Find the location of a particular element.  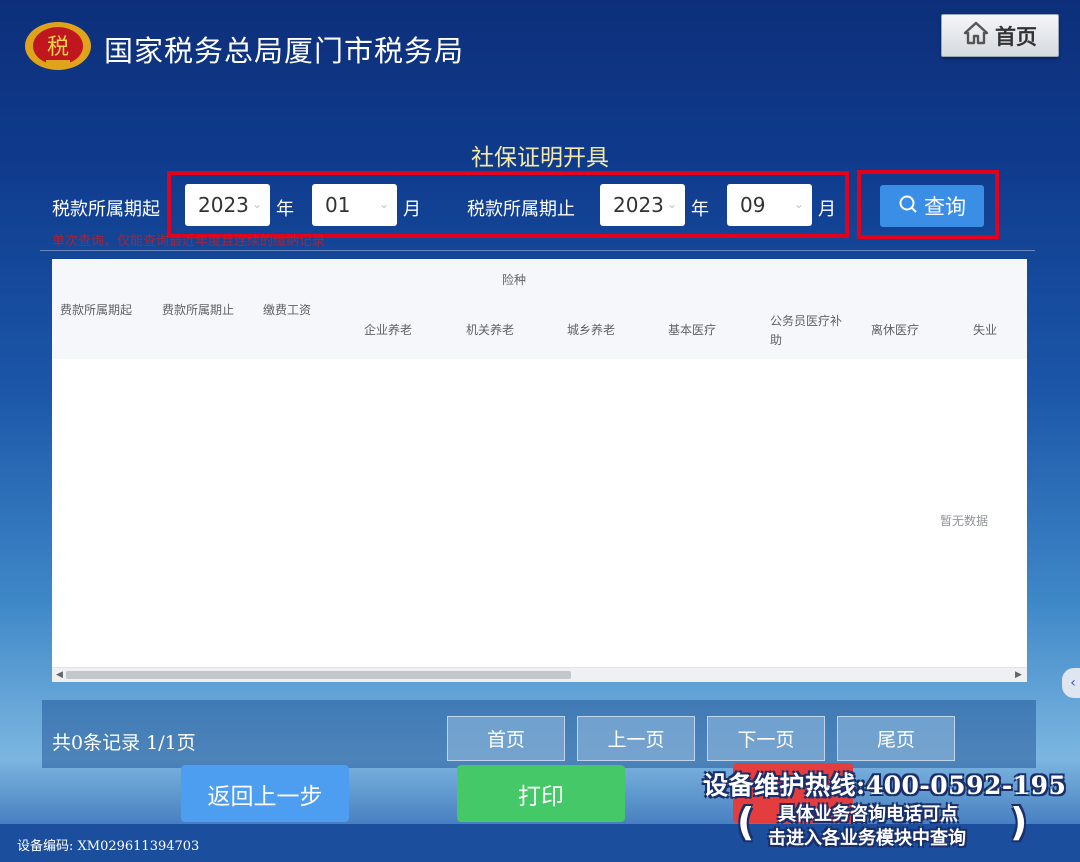

home-label: 首页 is located at coordinates (1016, 36).